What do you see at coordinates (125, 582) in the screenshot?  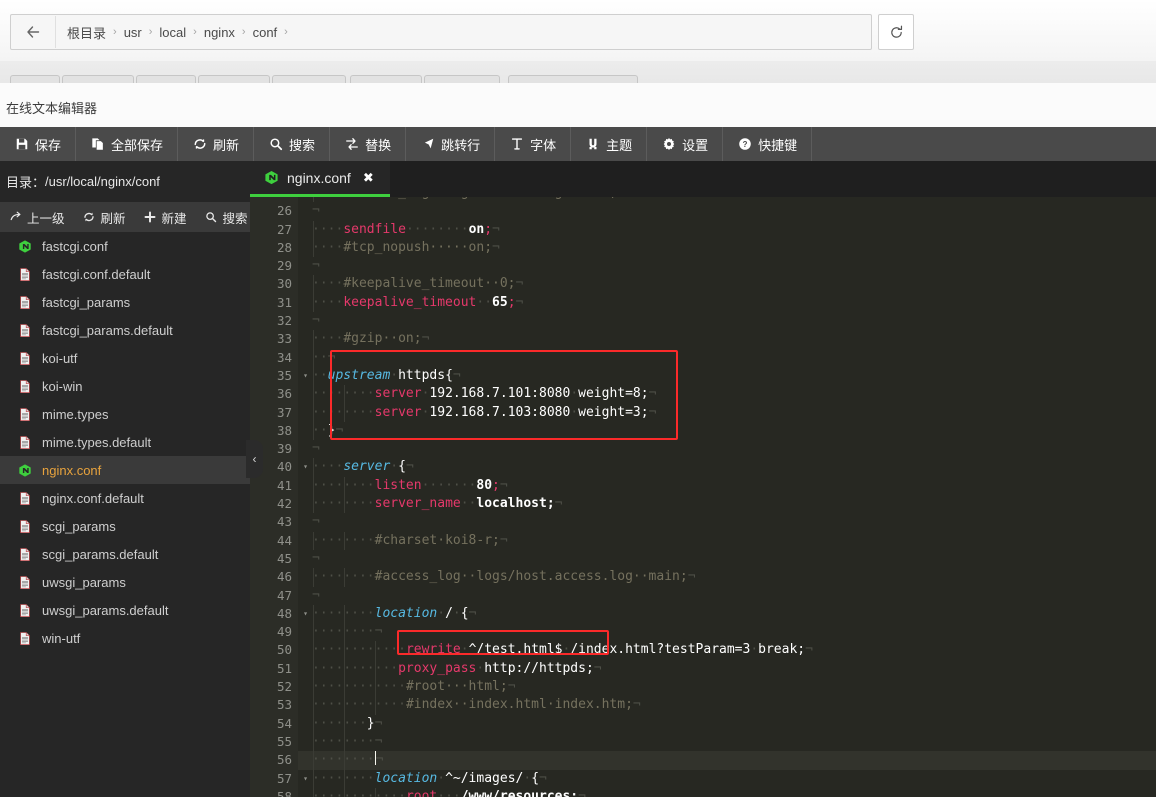 I see `file-list-item: uwsgi_params` at bounding box center [125, 582].